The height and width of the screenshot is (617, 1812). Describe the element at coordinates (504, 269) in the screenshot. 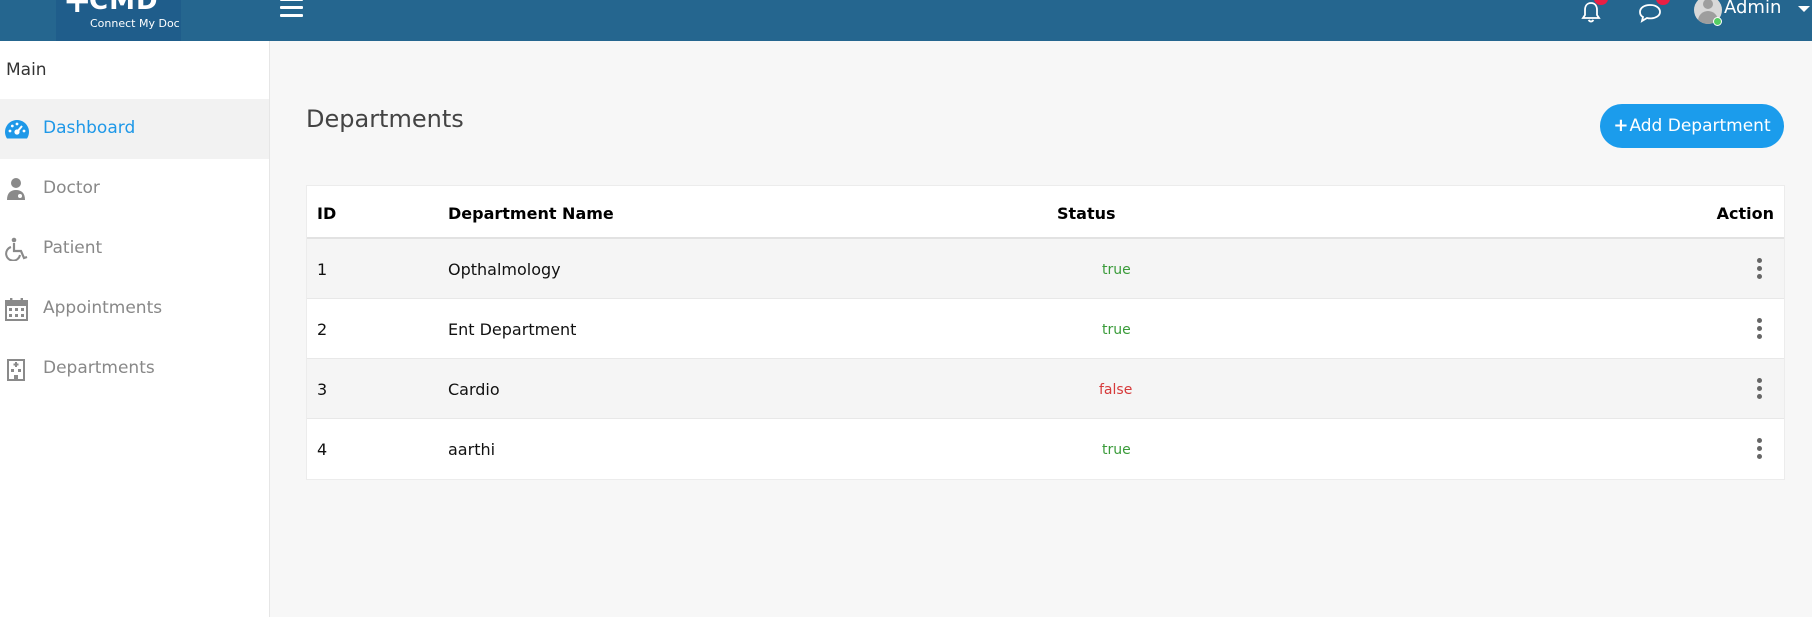

I see `row-department-name: Opthalmology` at that location.